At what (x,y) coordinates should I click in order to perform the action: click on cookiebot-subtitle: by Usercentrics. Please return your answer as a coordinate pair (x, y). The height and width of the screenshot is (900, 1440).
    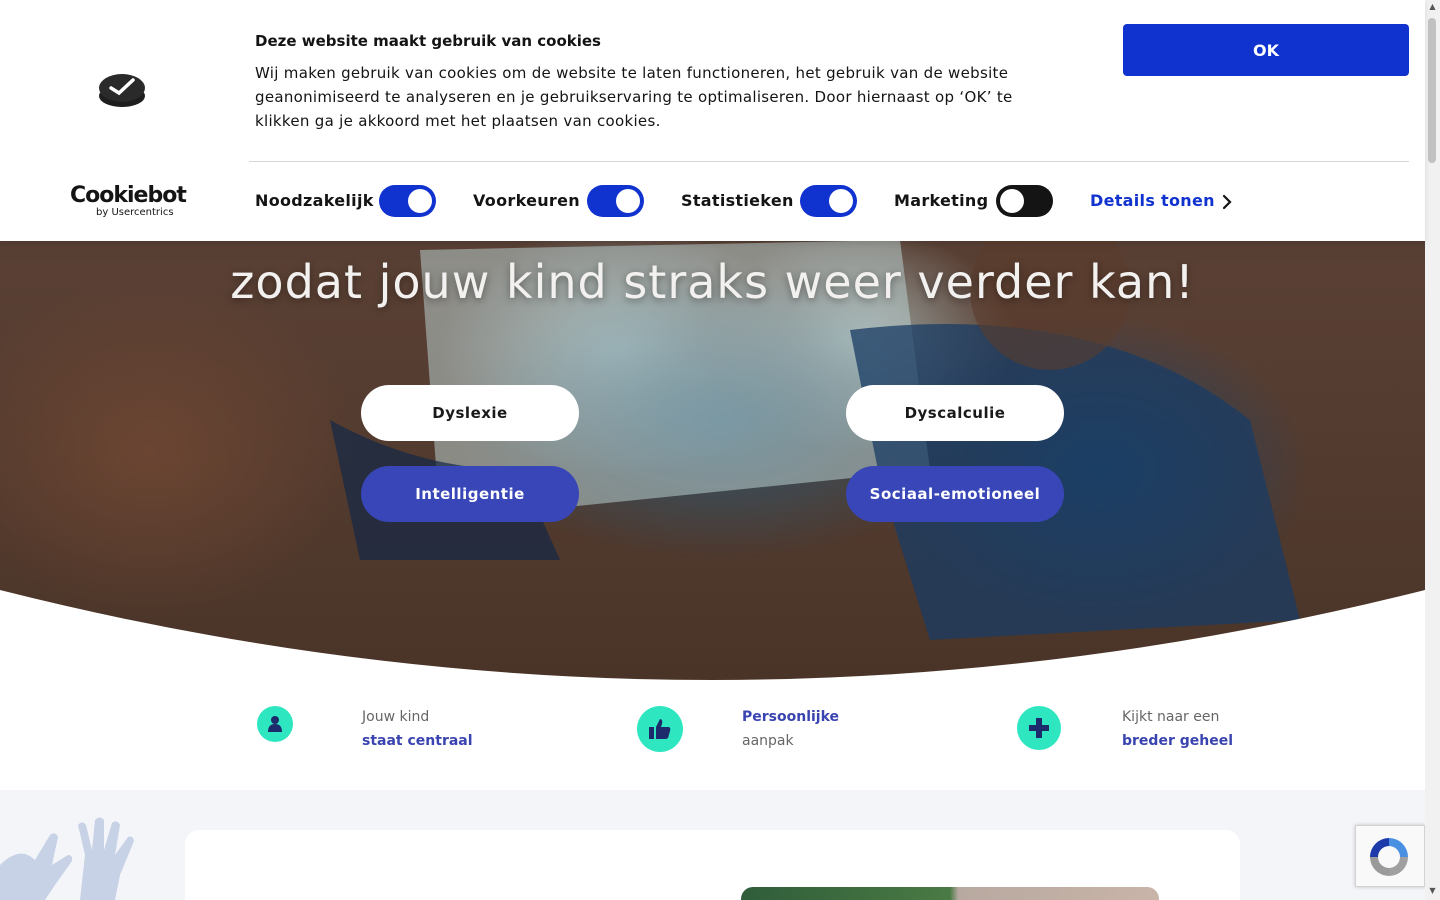
    Looking at the image, I should click on (135, 212).